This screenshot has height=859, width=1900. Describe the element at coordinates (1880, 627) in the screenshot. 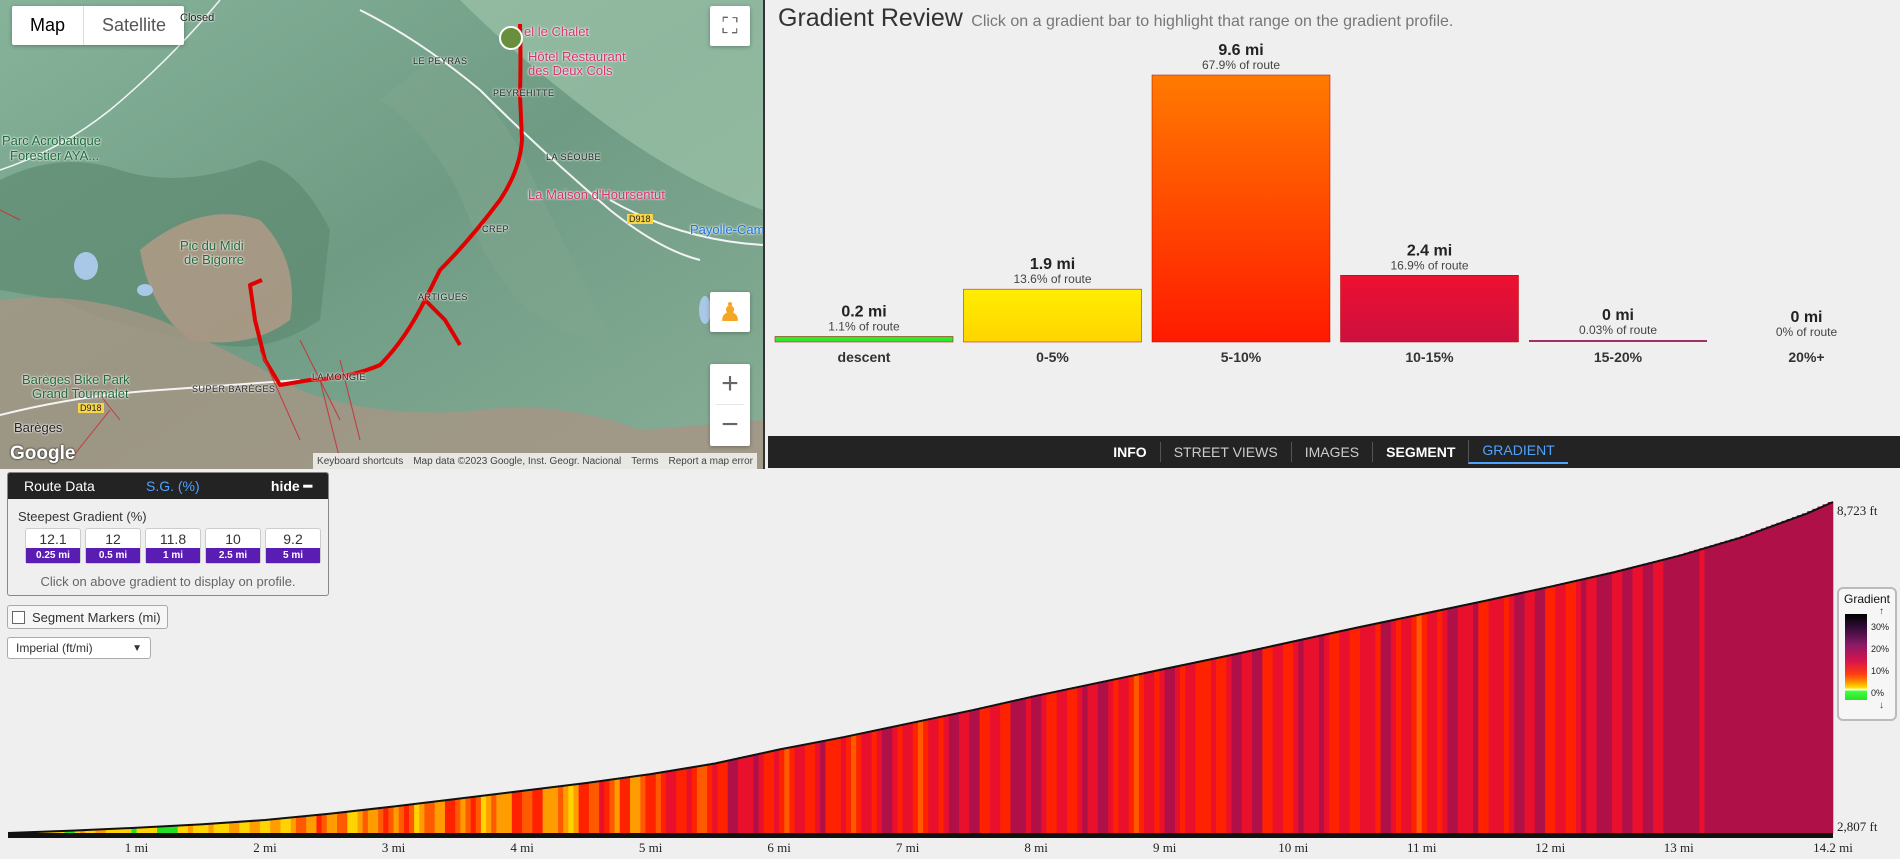

I see `legend-tick: 30%` at that location.